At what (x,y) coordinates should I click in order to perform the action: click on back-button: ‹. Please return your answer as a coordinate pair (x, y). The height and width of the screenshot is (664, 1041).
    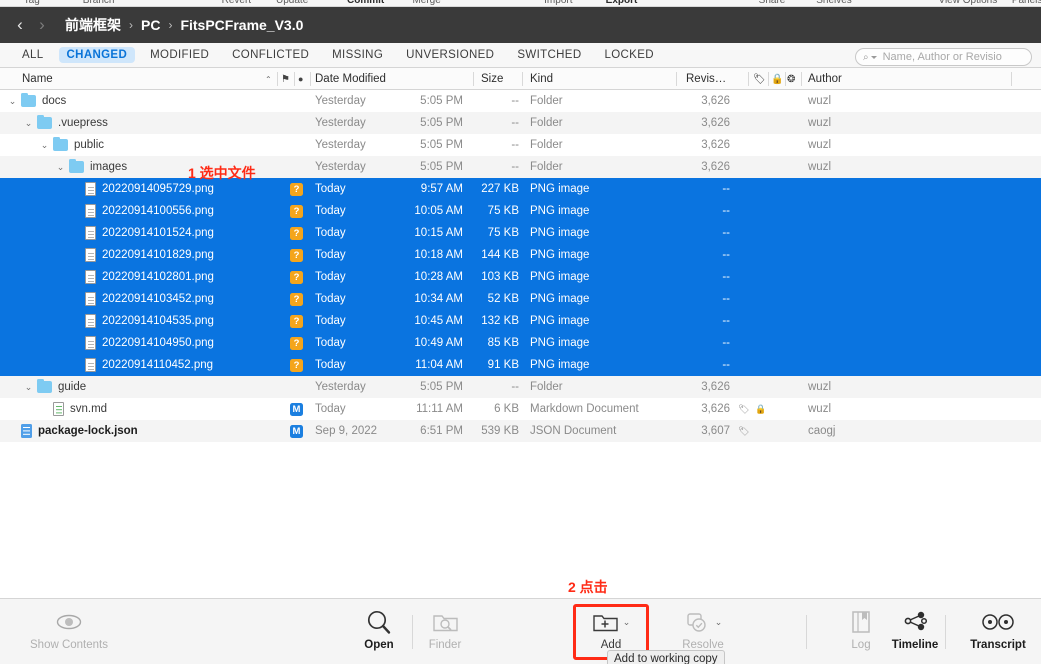
    Looking at the image, I should click on (20, 25).